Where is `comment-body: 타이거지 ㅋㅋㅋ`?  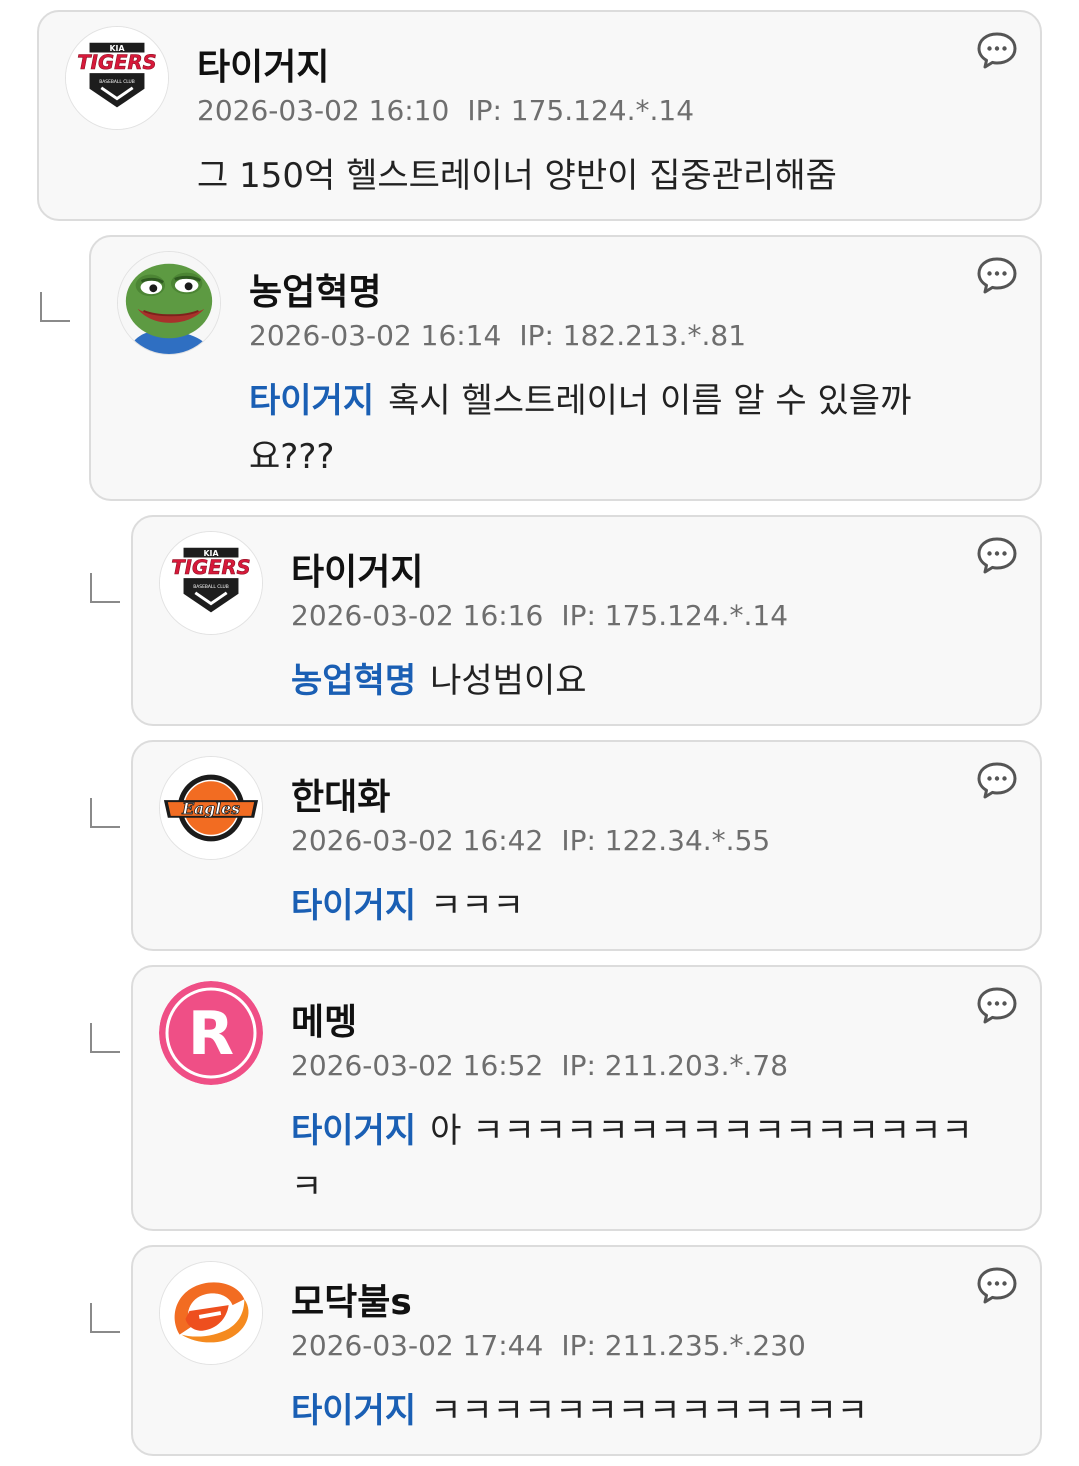
comment-body: 타이거지 ㅋㅋㅋ is located at coordinates (636, 906).